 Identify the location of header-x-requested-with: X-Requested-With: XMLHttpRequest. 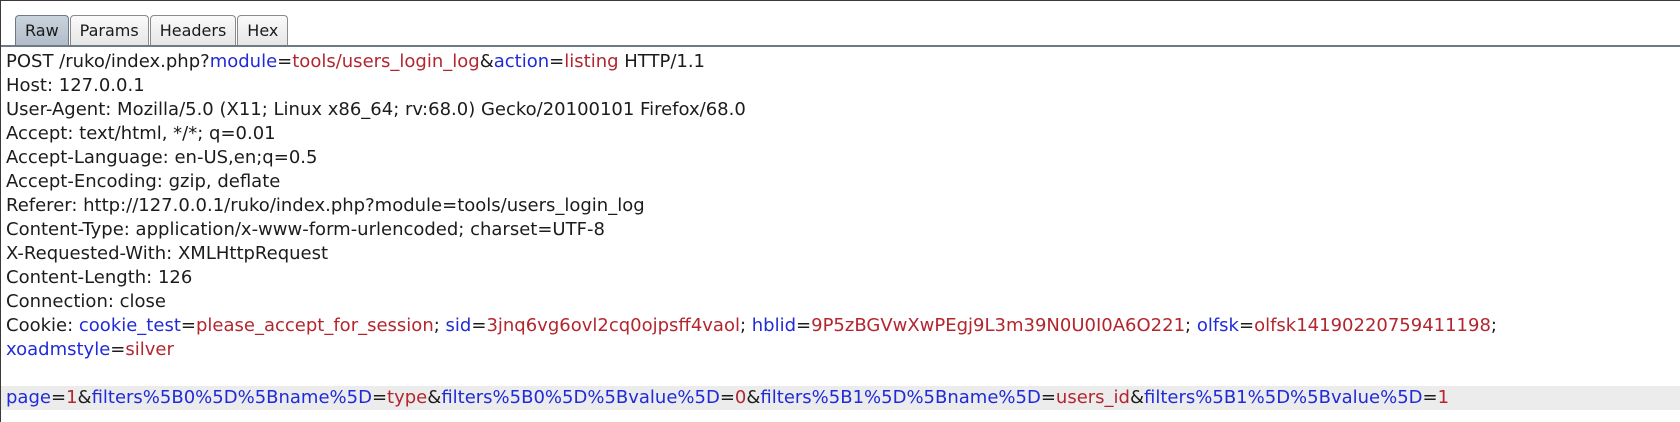
(167, 253).